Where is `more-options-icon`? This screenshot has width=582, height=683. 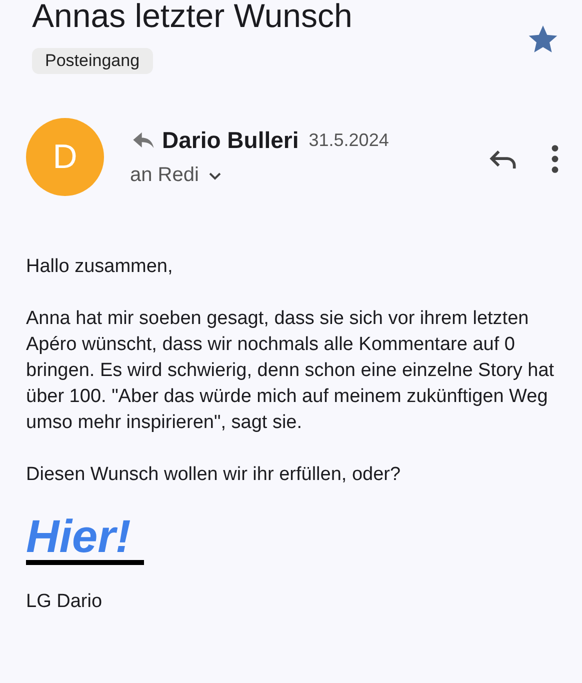
more-options-icon is located at coordinates (555, 159).